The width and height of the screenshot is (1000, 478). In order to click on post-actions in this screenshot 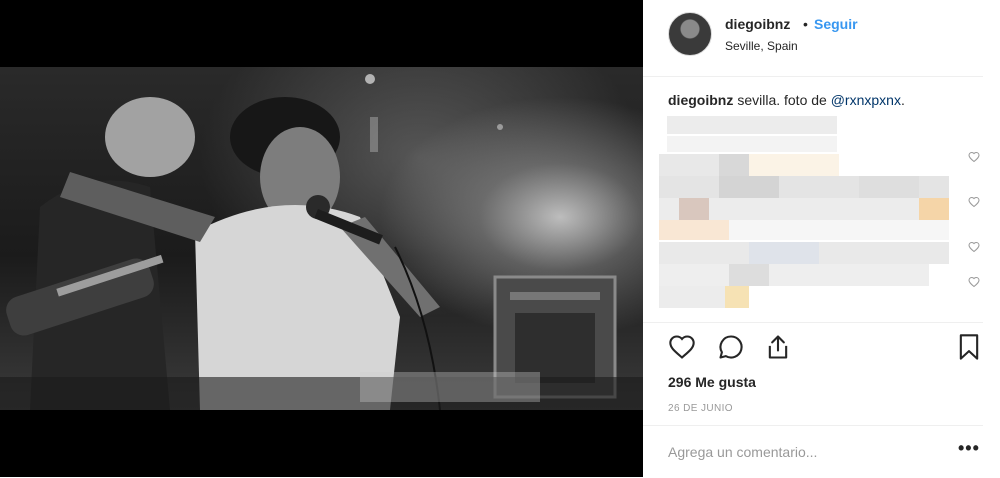, I will do `click(813, 347)`.